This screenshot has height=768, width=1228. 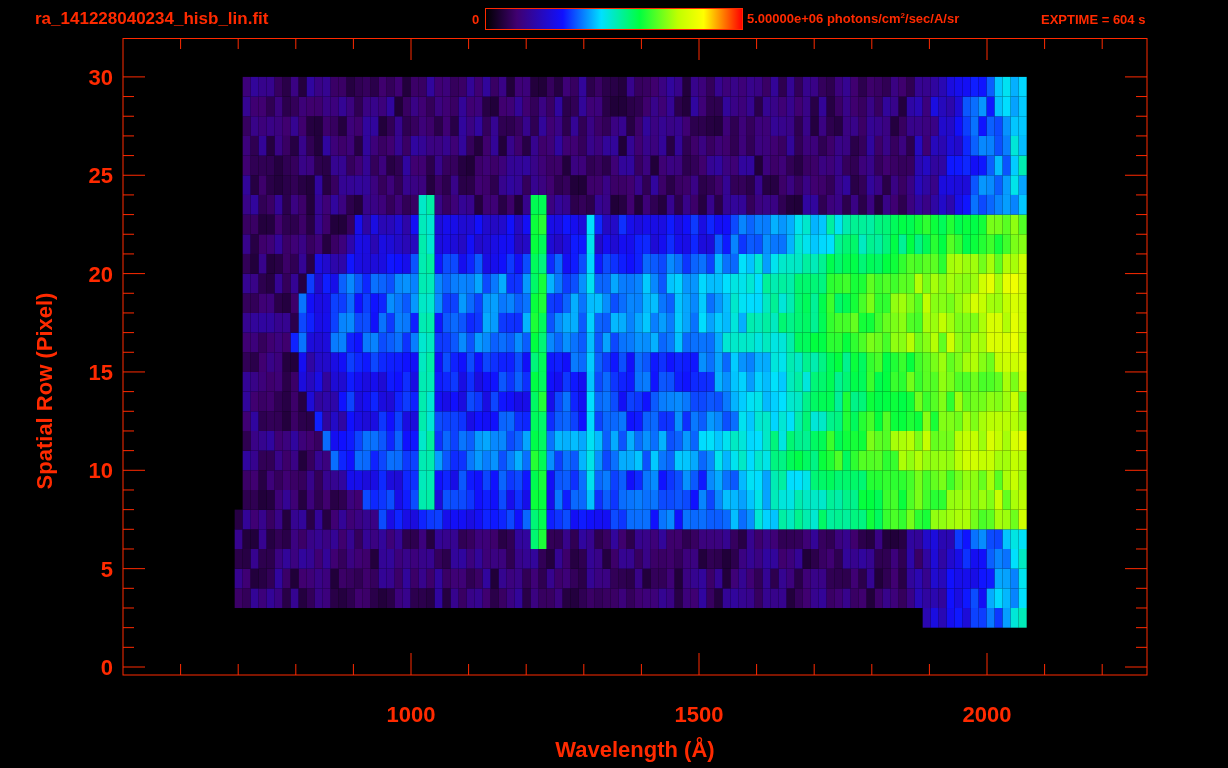 I want to click on colorbar-min-label: 0, so click(x=476, y=19).